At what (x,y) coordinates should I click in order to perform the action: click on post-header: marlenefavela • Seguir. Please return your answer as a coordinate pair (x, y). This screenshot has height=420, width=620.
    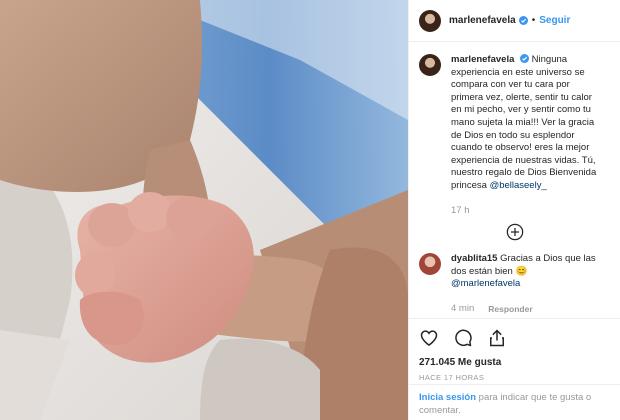
    Looking at the image, I should click on (514, 21).